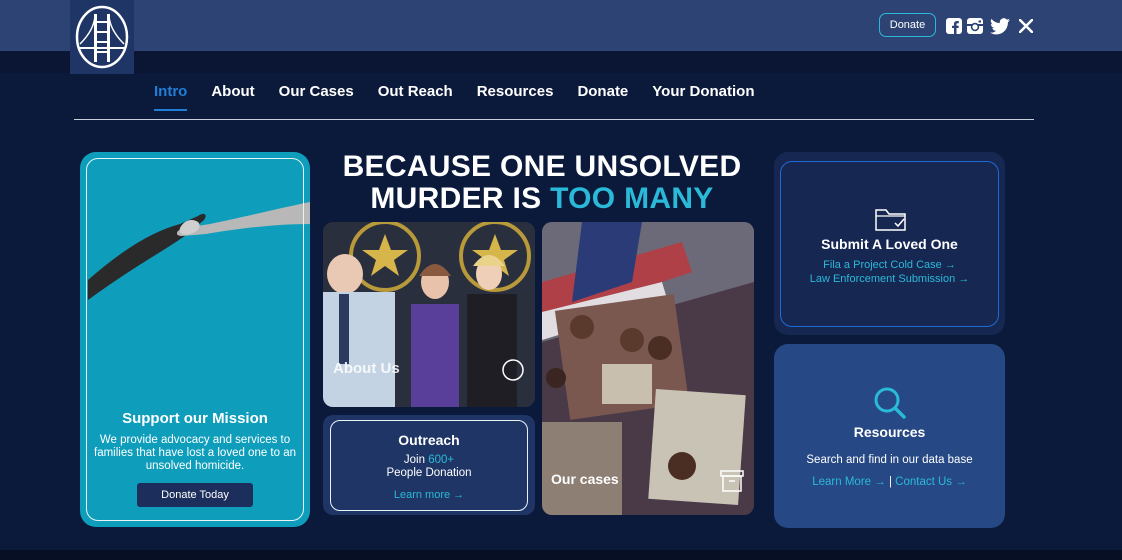  Describe the element at coordinates (975, 26) in the screenshot. I see `instagram-icon` at that location.